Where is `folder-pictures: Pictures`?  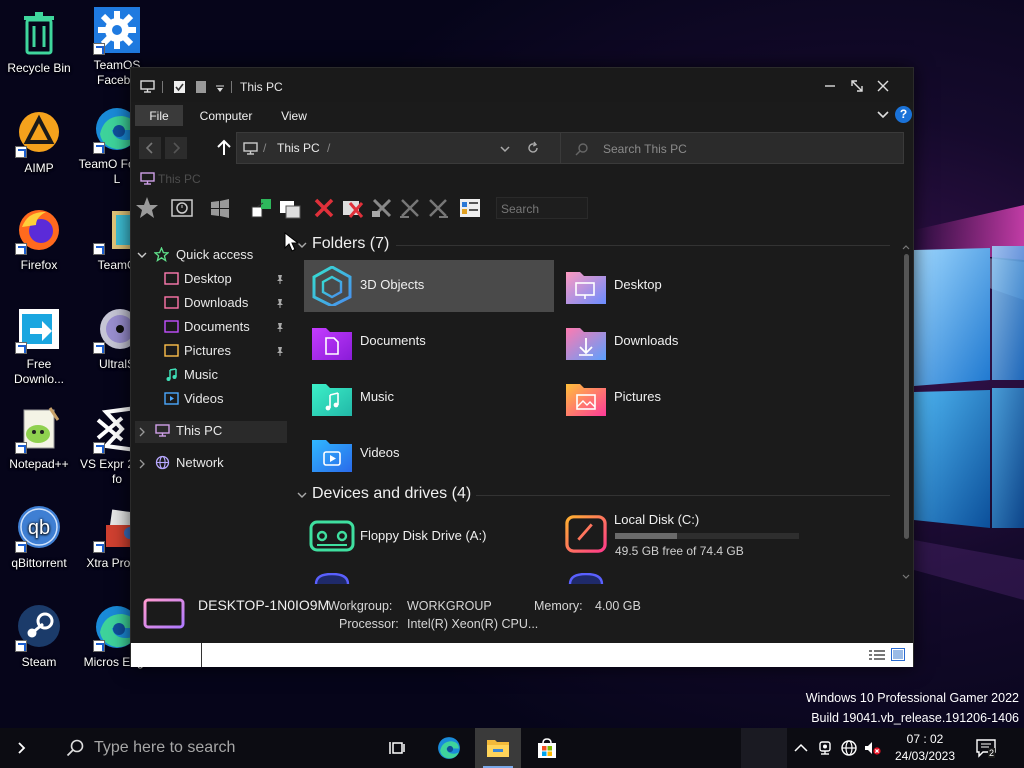 folder-pictures: Pictures is located at coordinates (683, 398).